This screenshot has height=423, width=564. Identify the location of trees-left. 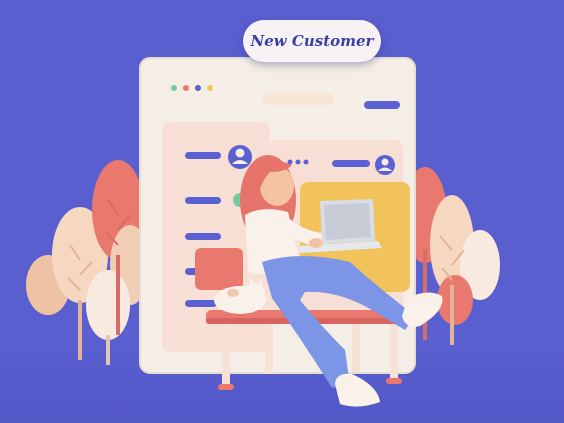
(88, 262).